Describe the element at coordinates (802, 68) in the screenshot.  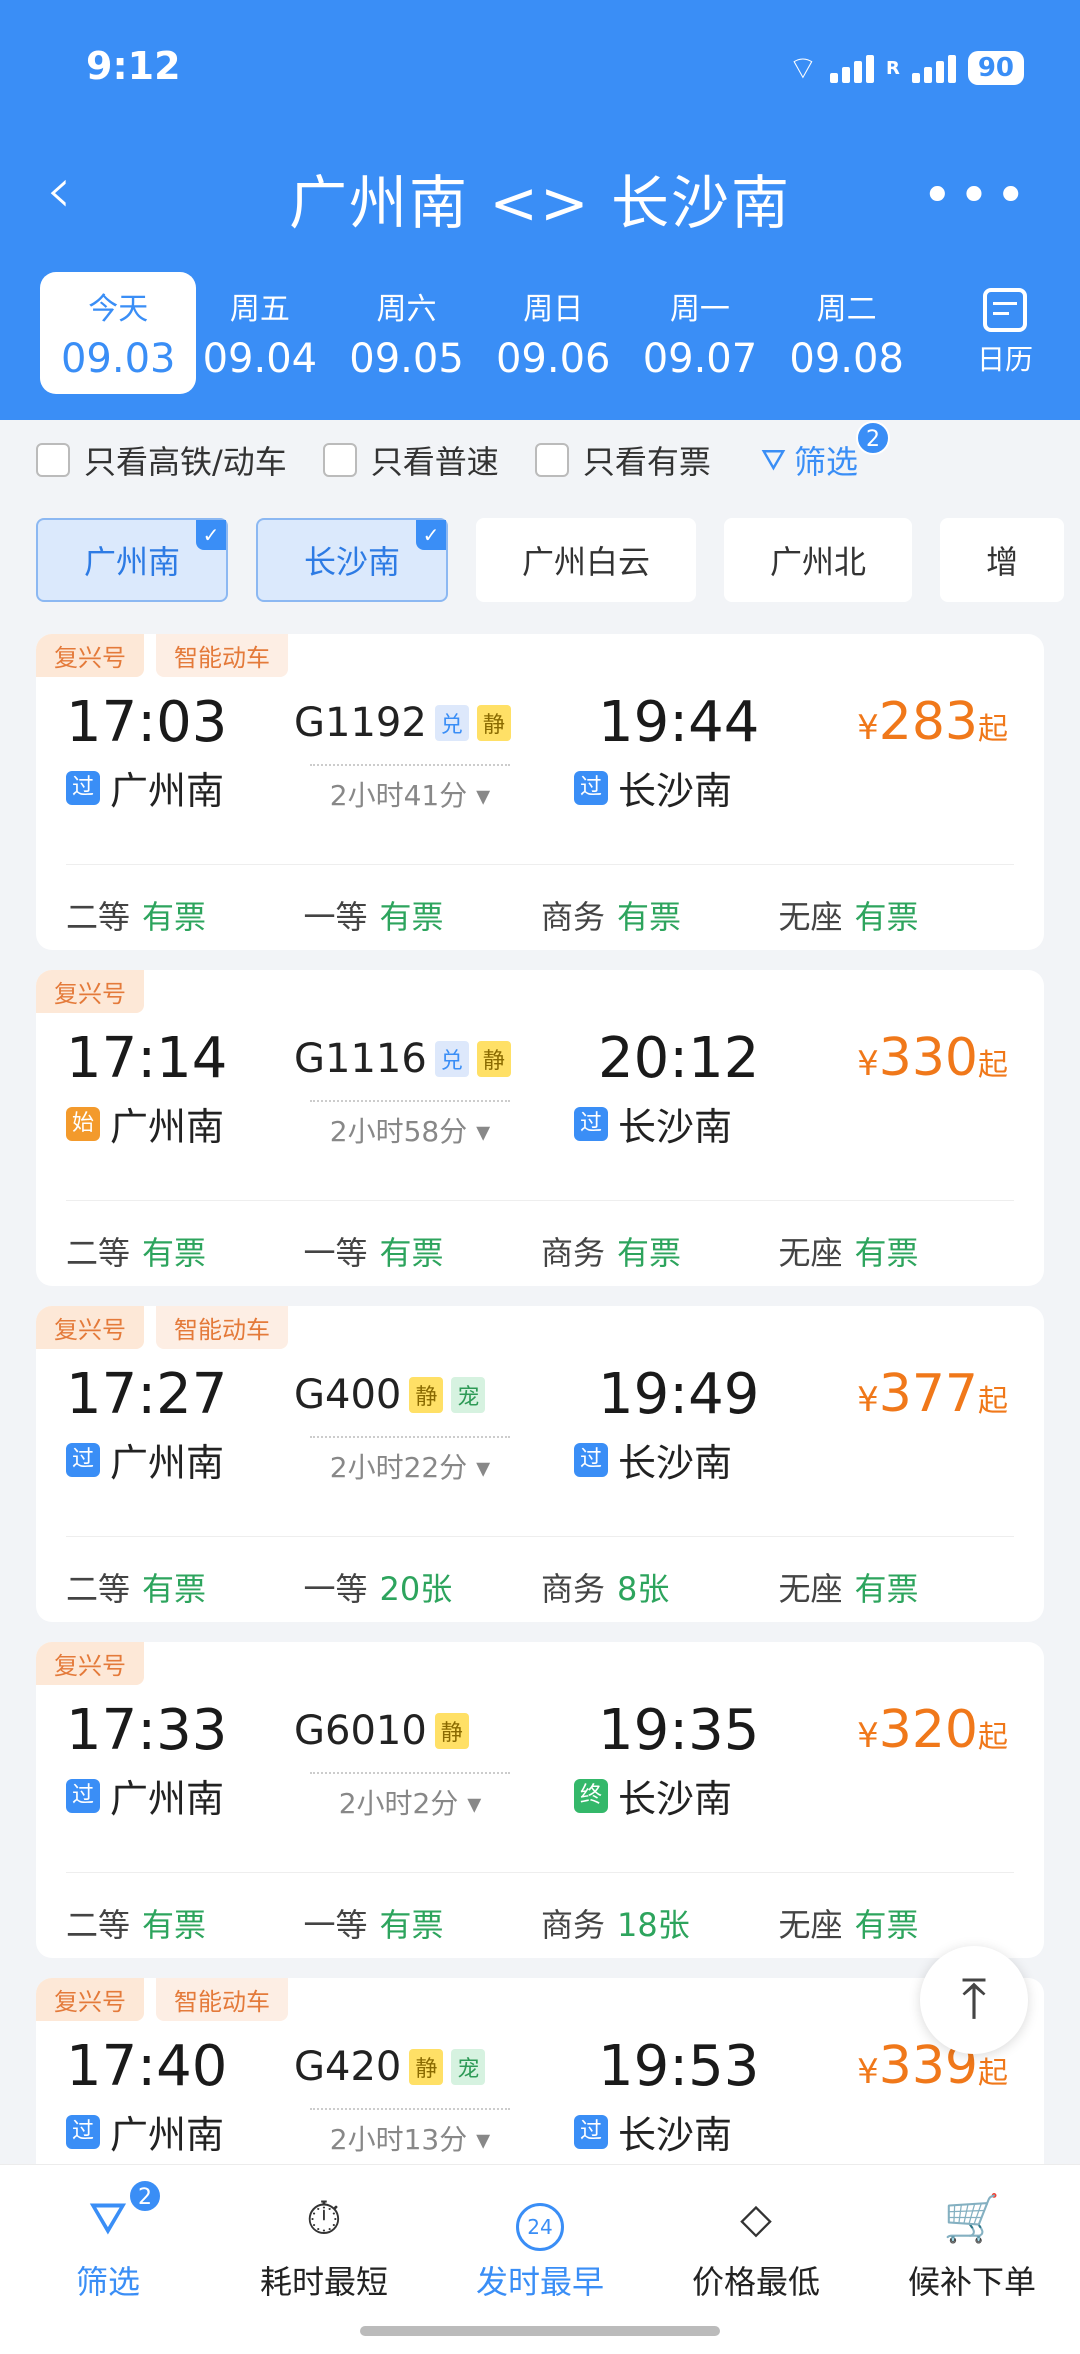
I see `wifi-icon: ⌔` at that location.